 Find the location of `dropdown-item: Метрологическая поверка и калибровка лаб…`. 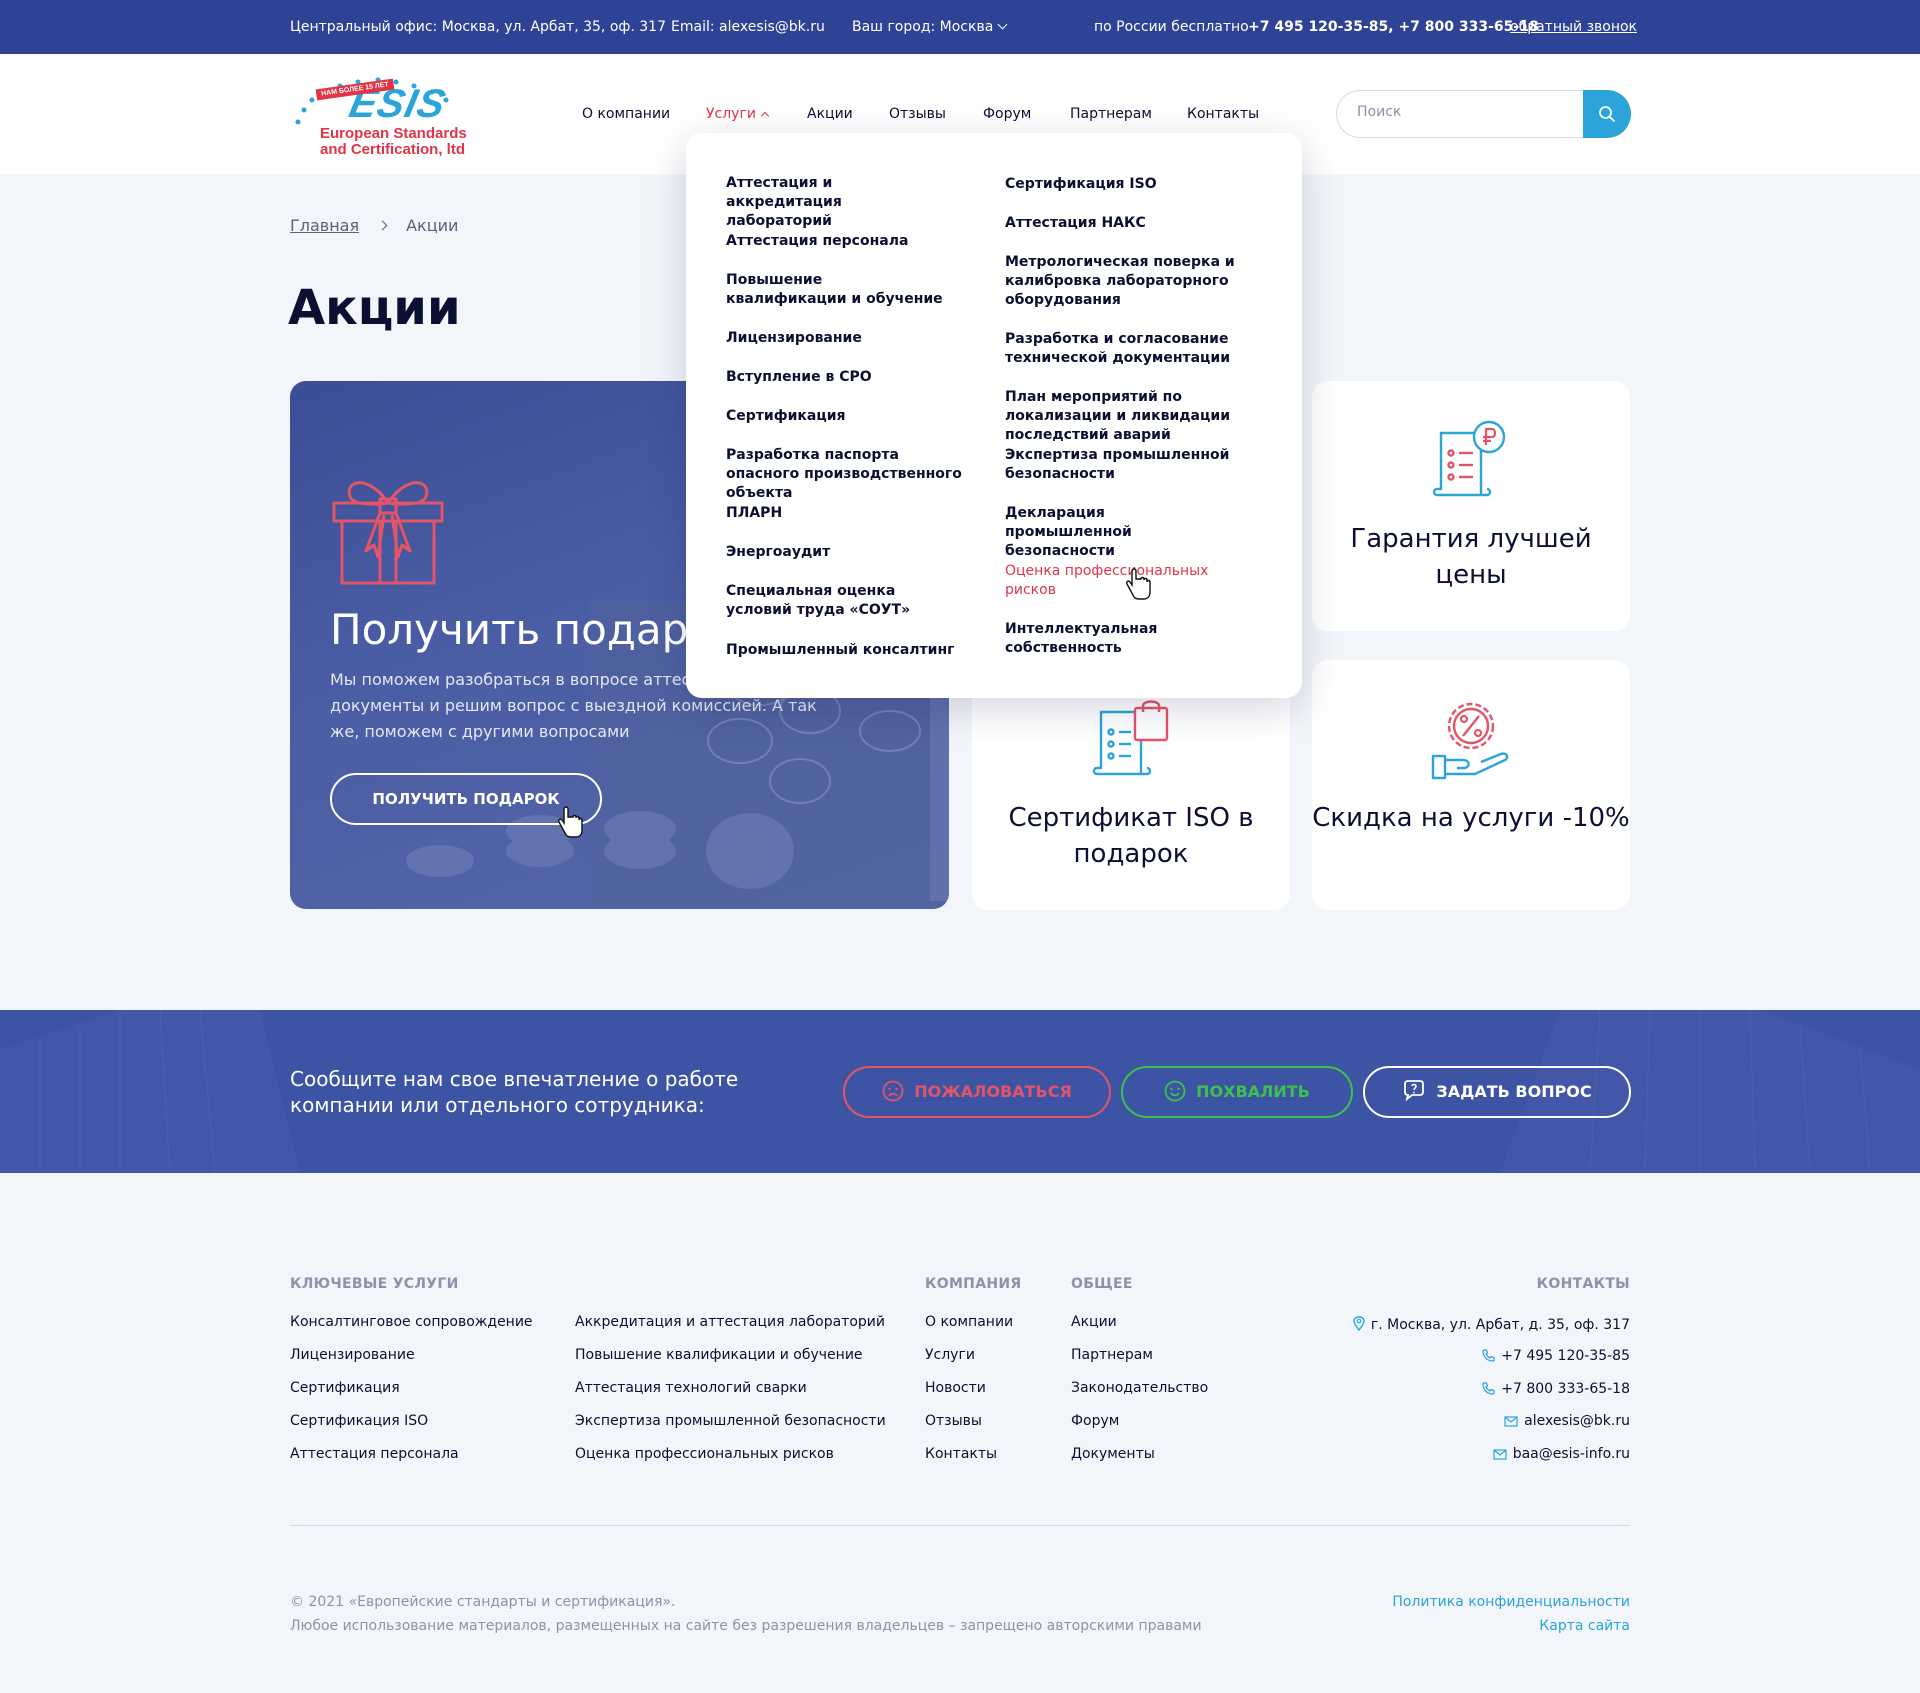

dropdown-item: Метрологическая поверка и калибровка лаб… is located at coordinates (1125, 281).